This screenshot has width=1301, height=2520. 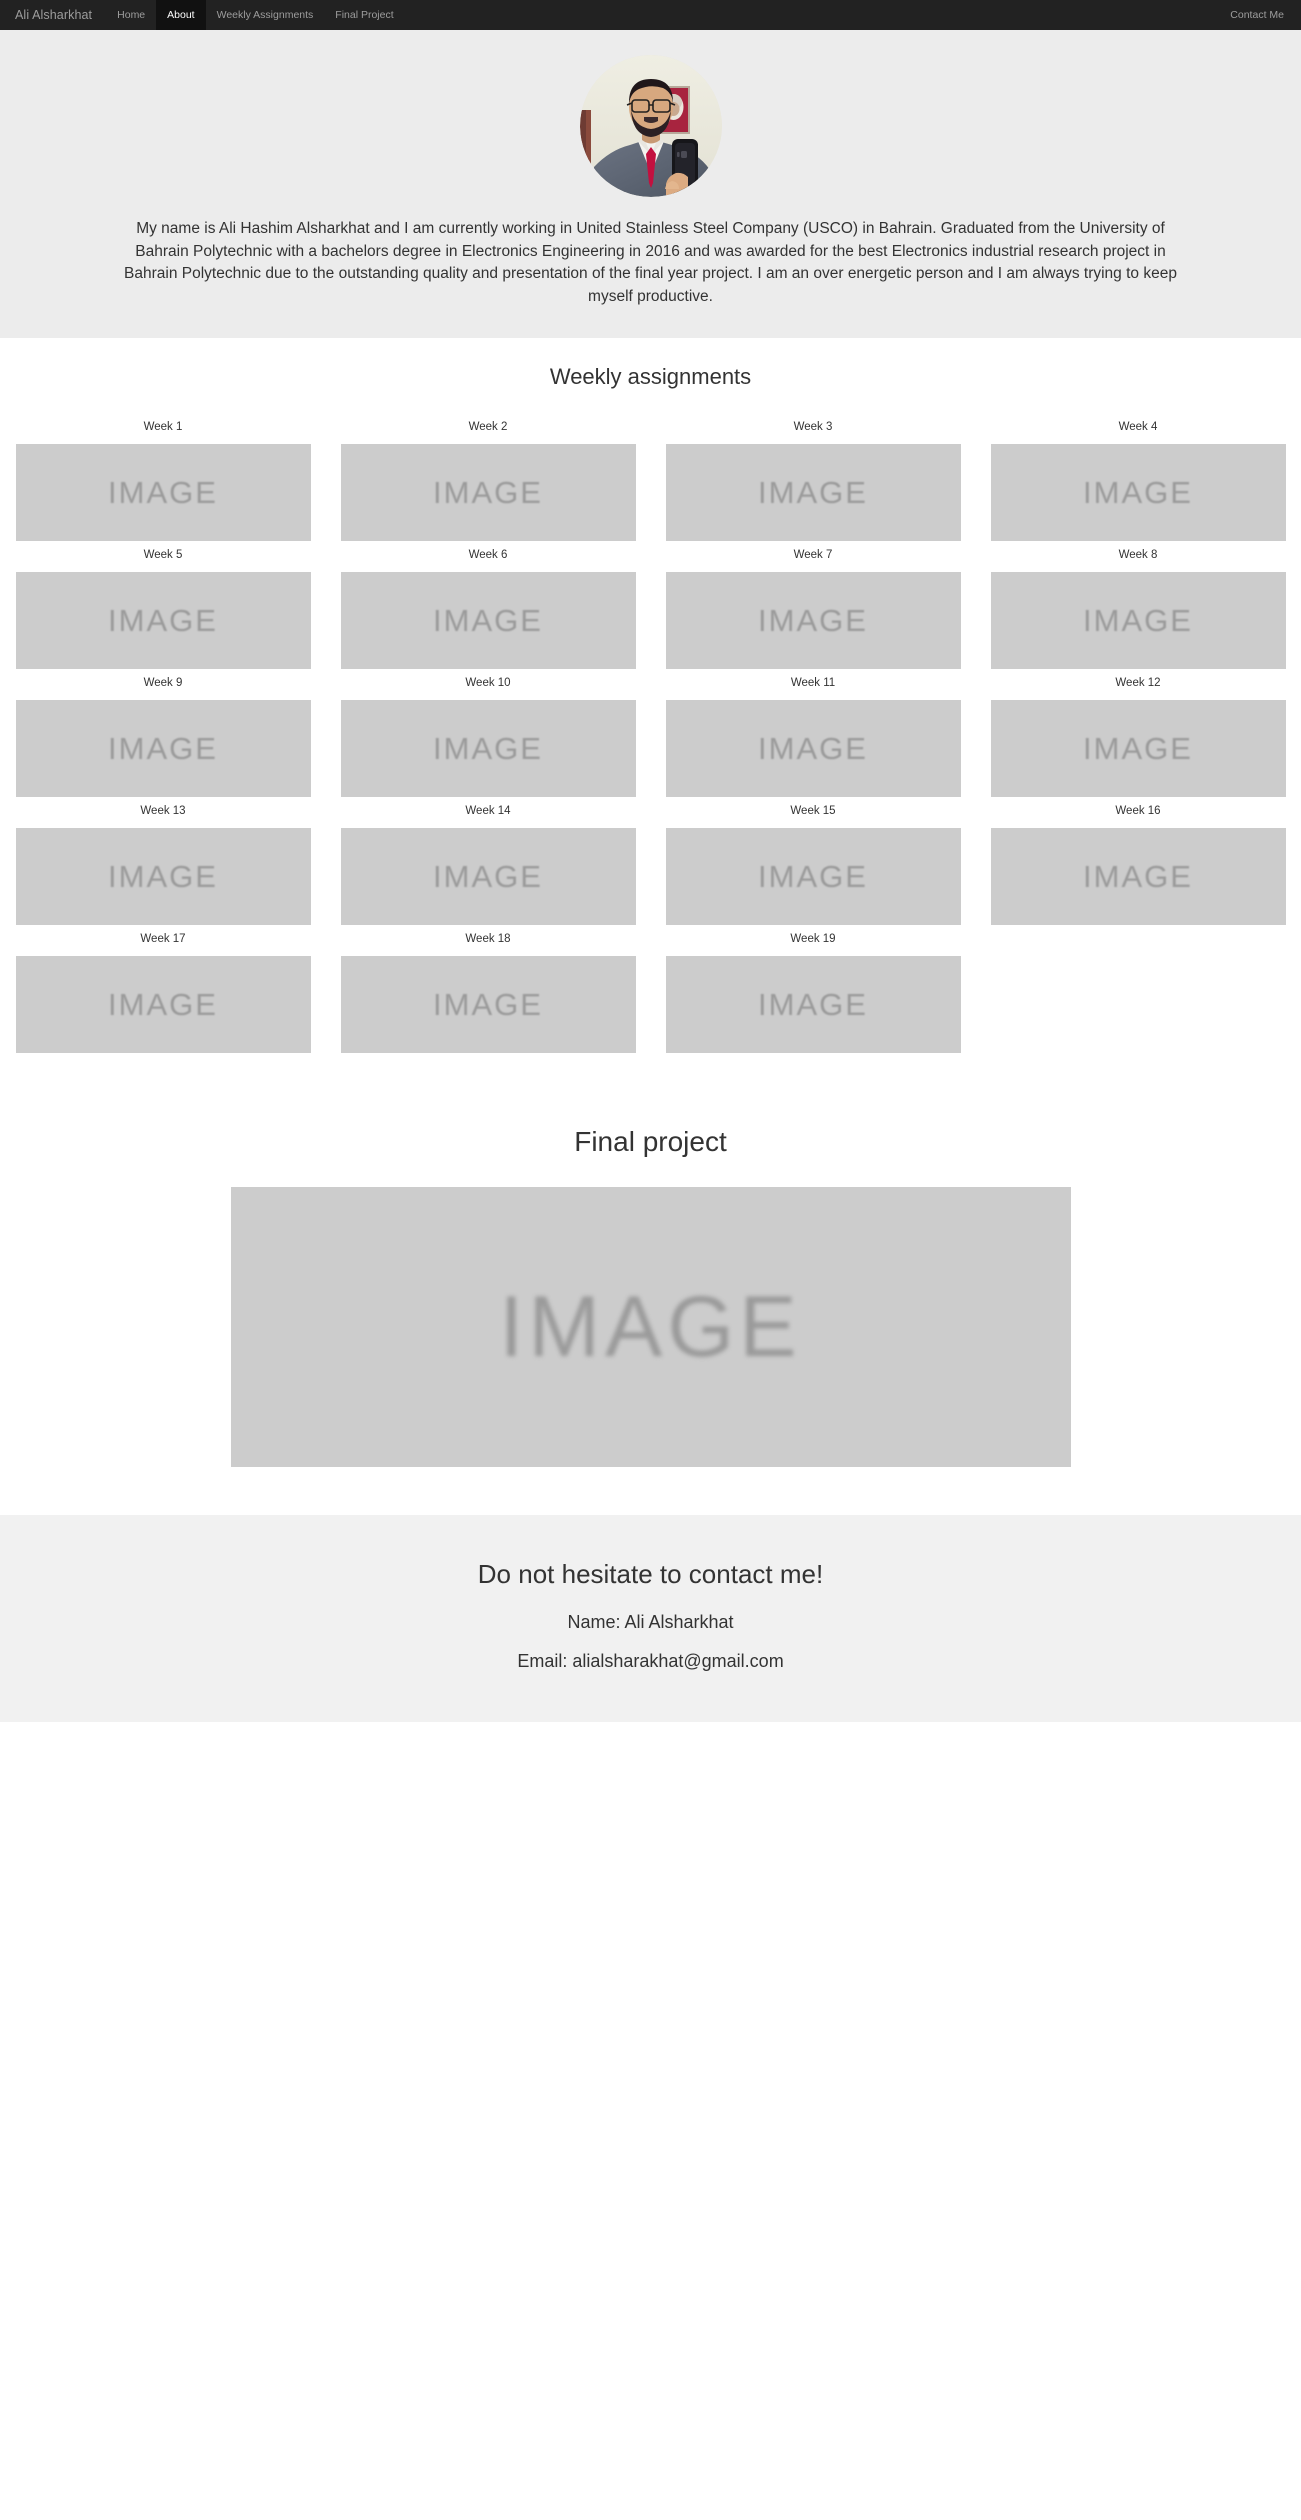 I want to click on navbar-brand: Ali Alsharkhat, so click(x=53, y=15).